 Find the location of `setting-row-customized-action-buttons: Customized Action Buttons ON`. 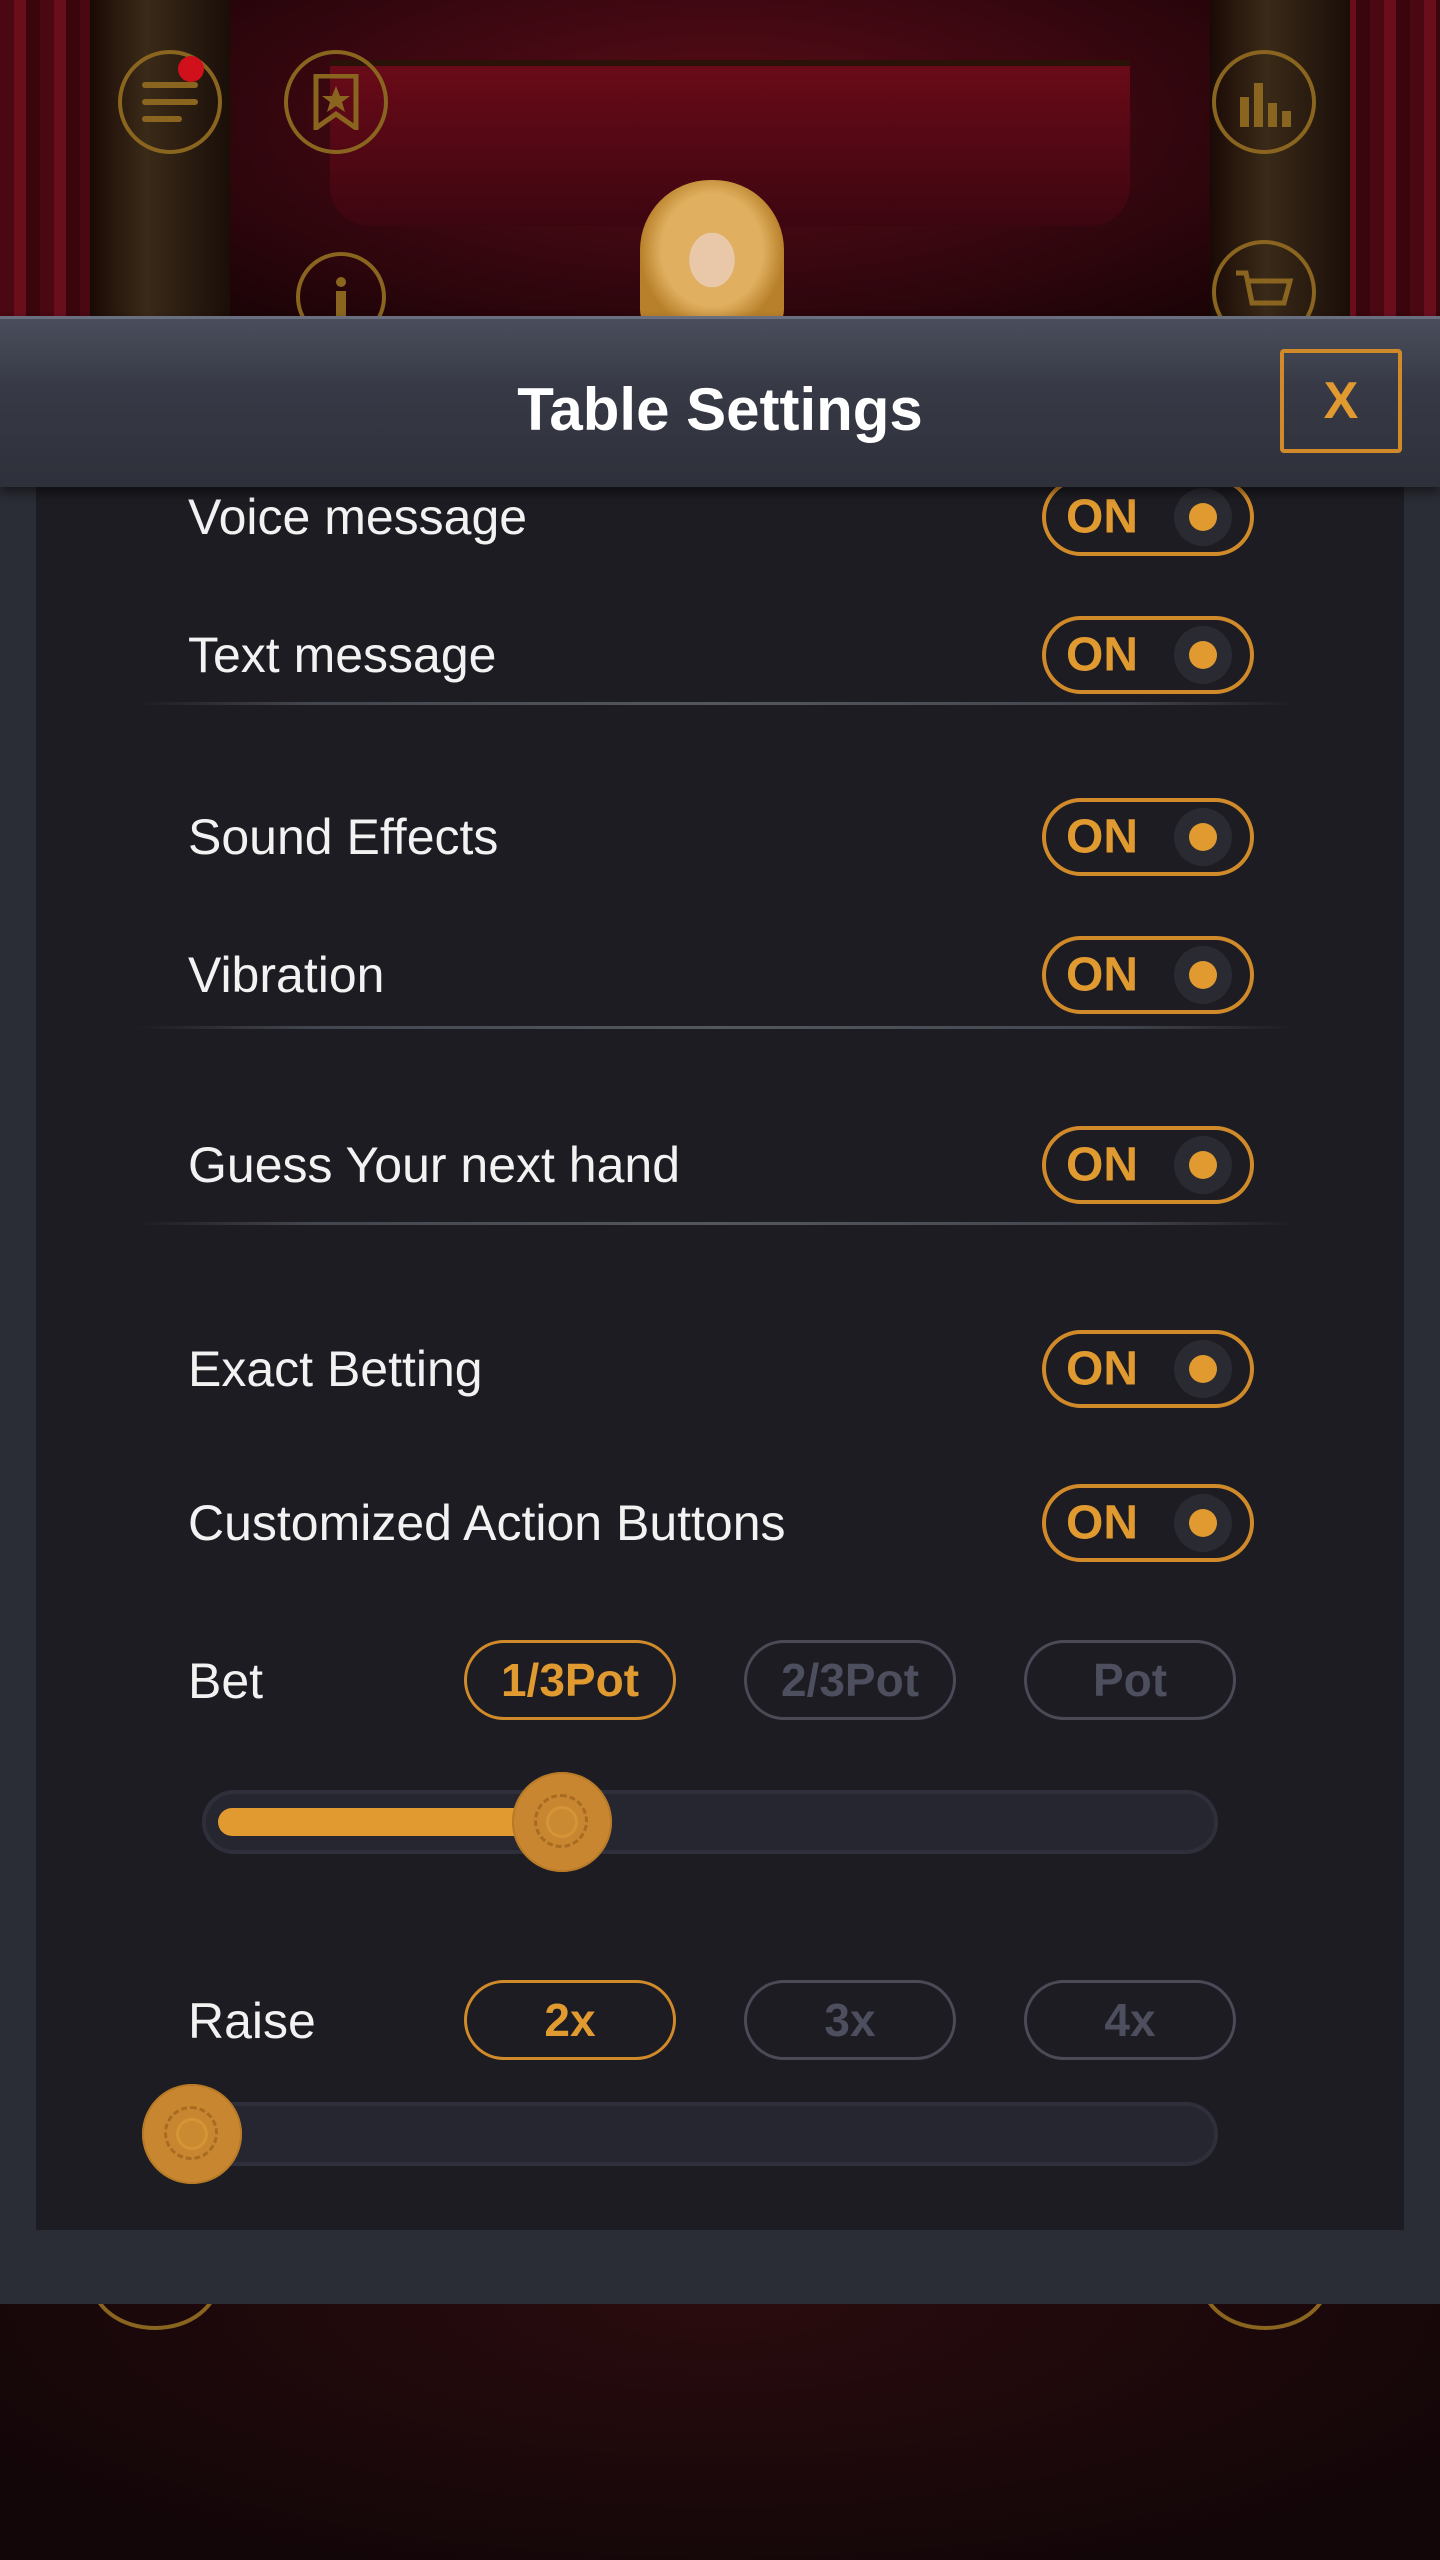

setting-row-customized-action-buttons: Customized Action Buttons ON is located at coordinates (720, 1523).